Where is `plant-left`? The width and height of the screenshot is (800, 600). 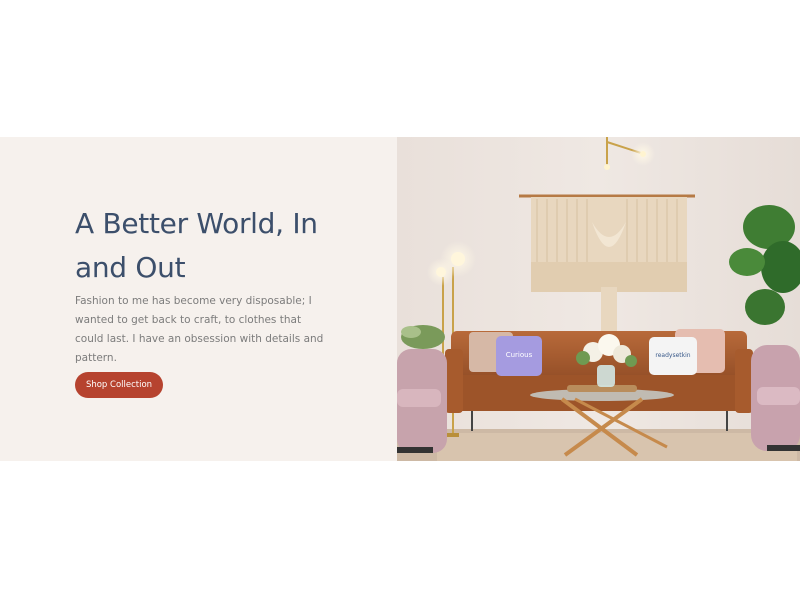
plant-left is located at coordinates (423, 337).